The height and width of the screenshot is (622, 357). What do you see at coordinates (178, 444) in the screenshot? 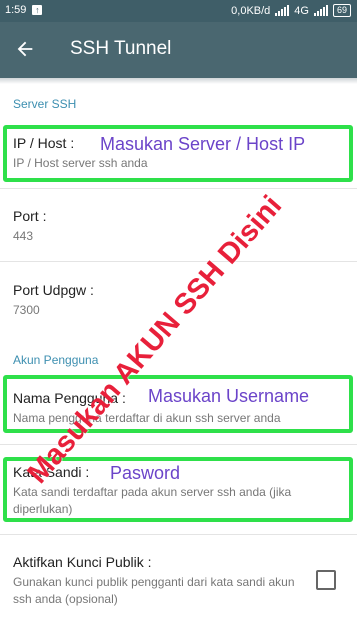
I see `divider` at bounding box center [178, 444].